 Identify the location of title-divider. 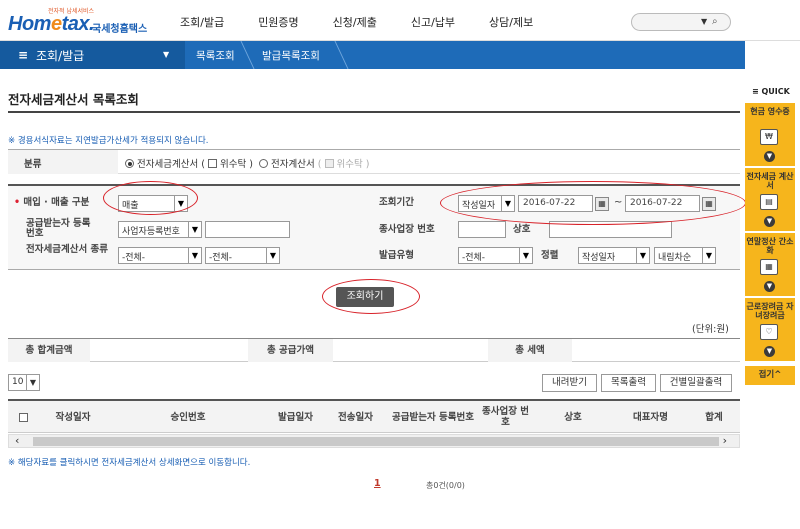
(374, 112).